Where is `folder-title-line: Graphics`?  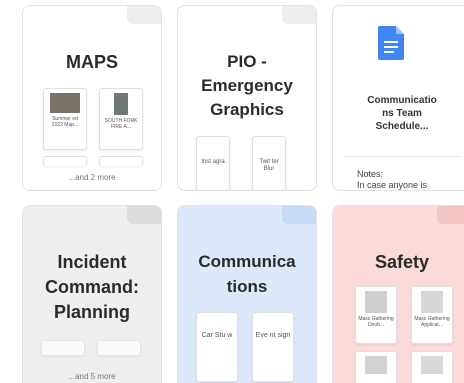
folder-title-line: Graphics is located at coordinates (247, 109).